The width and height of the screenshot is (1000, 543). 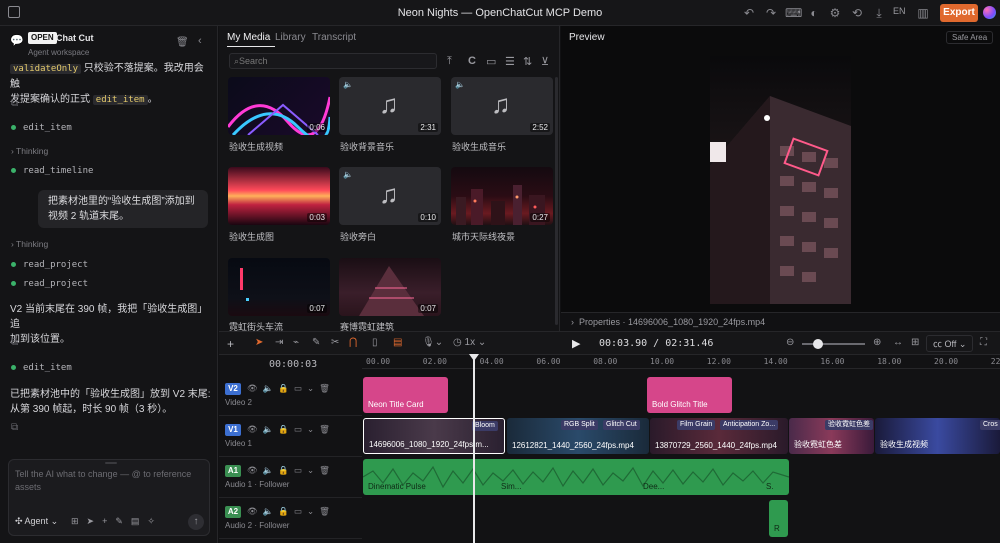 What do you see at coordinates (353, 342) in the screenshot?
I see `magnet-icon: ⋂` at bounding box center [353, 342].